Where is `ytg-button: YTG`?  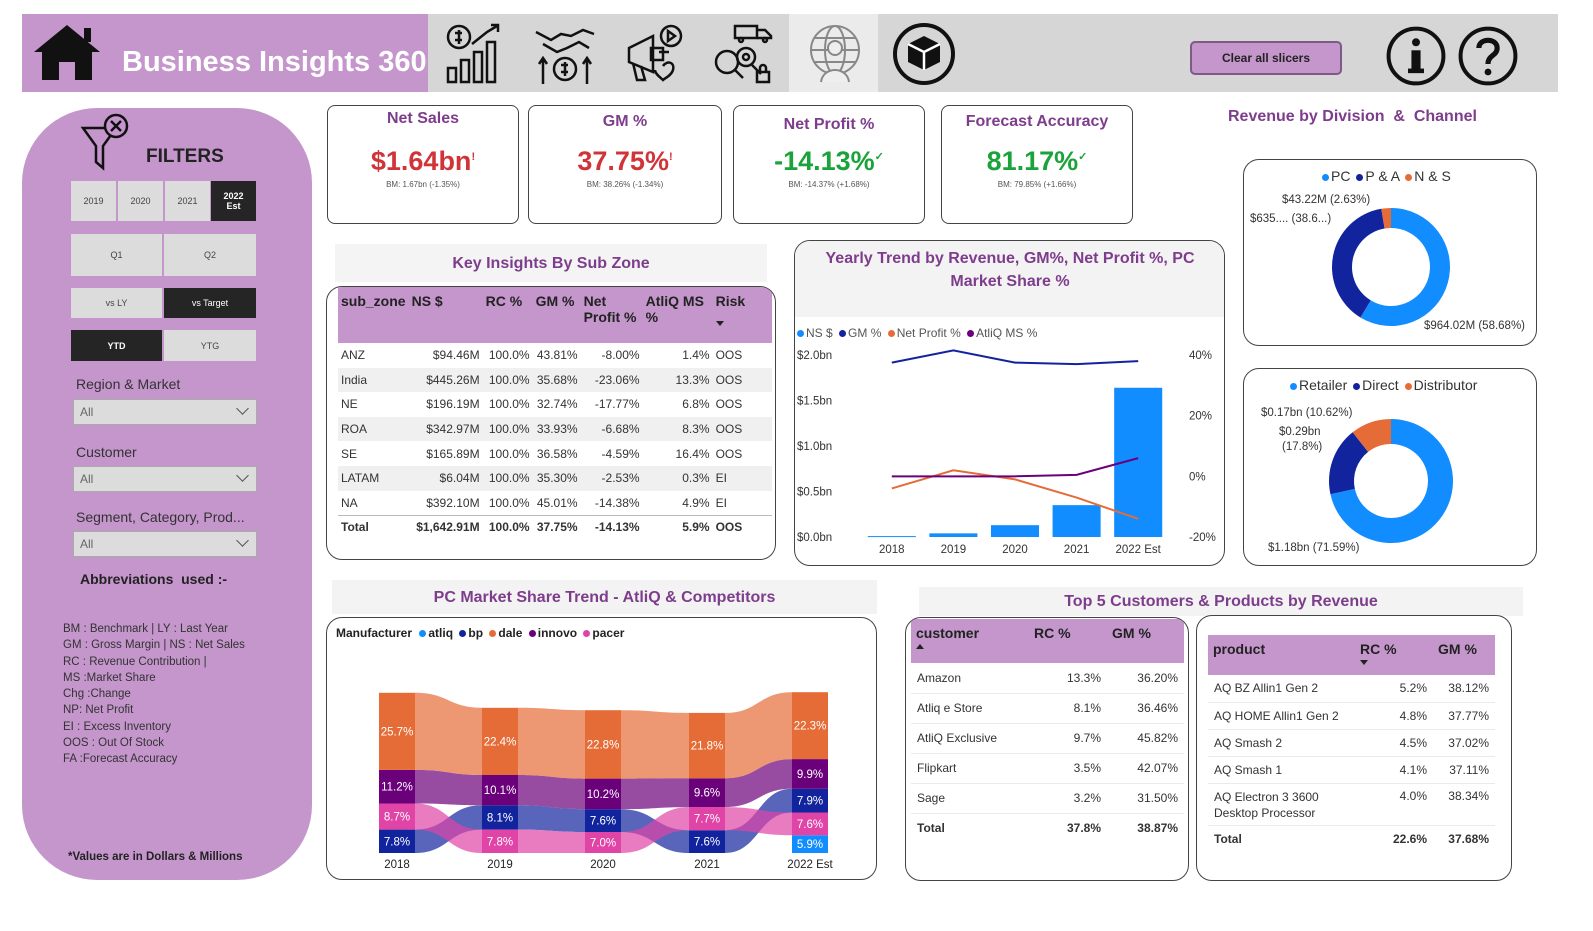
ytg-button: YTG is located at coordinates (210, 345).